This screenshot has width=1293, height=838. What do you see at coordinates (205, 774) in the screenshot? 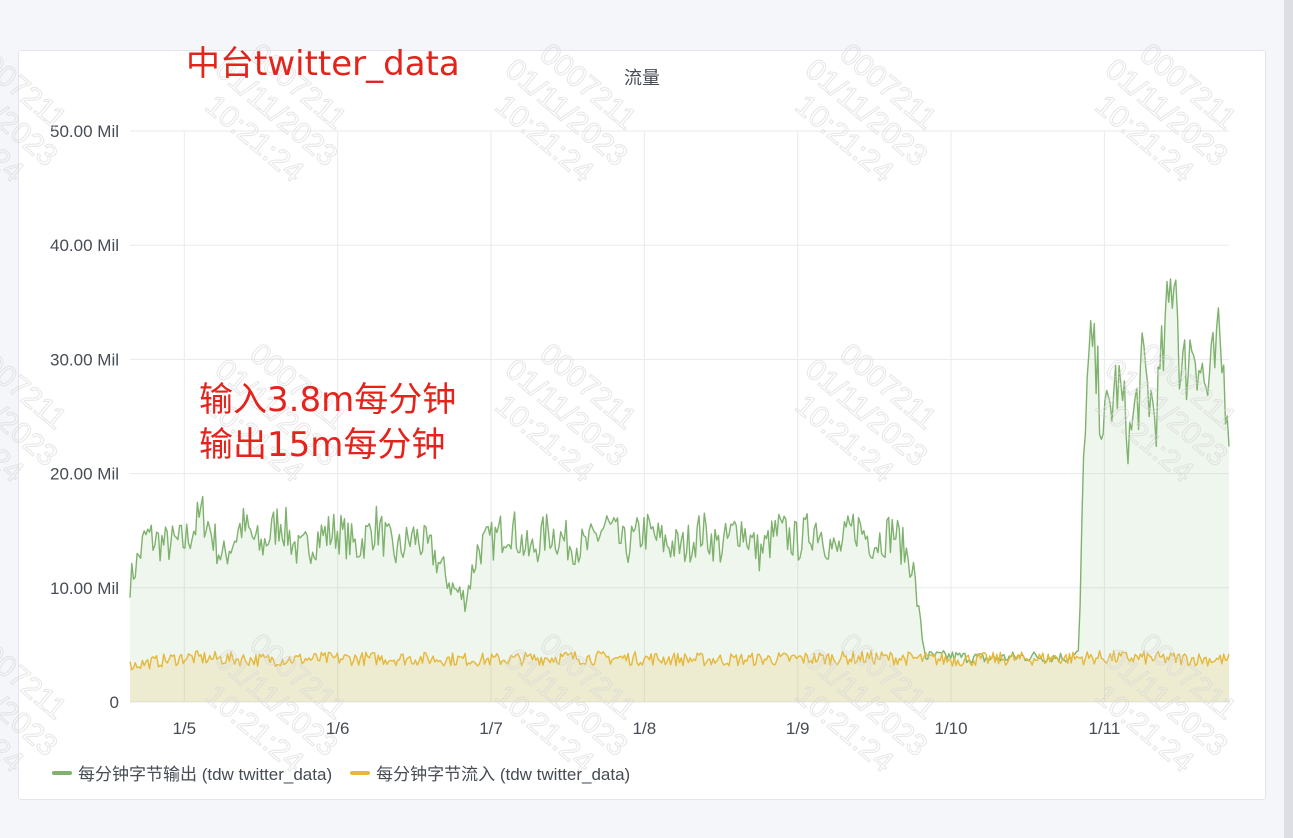
I see `legend-label-output: 每分钟字节输出 (tdw twitter_data)` at bounding box center [205, 774].